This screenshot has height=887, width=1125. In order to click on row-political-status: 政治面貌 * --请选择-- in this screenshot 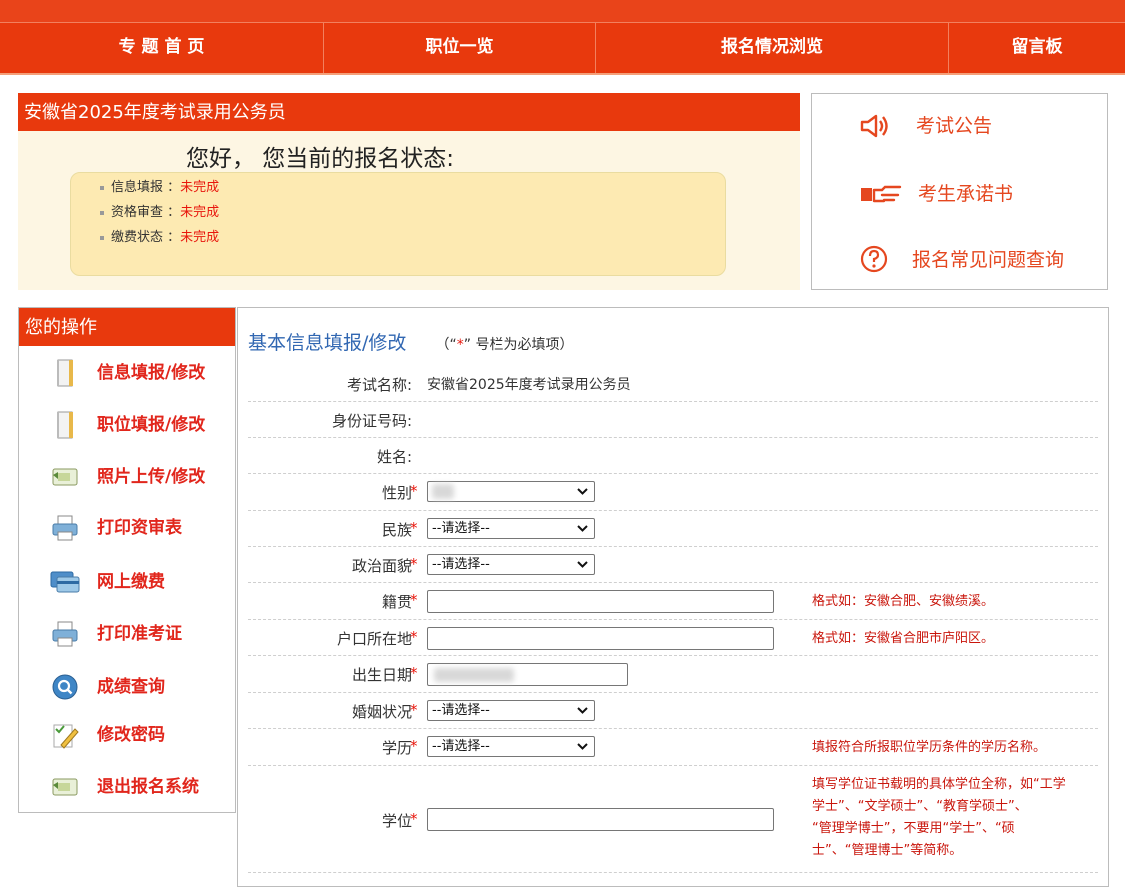, I will do `click(673, 564)`.